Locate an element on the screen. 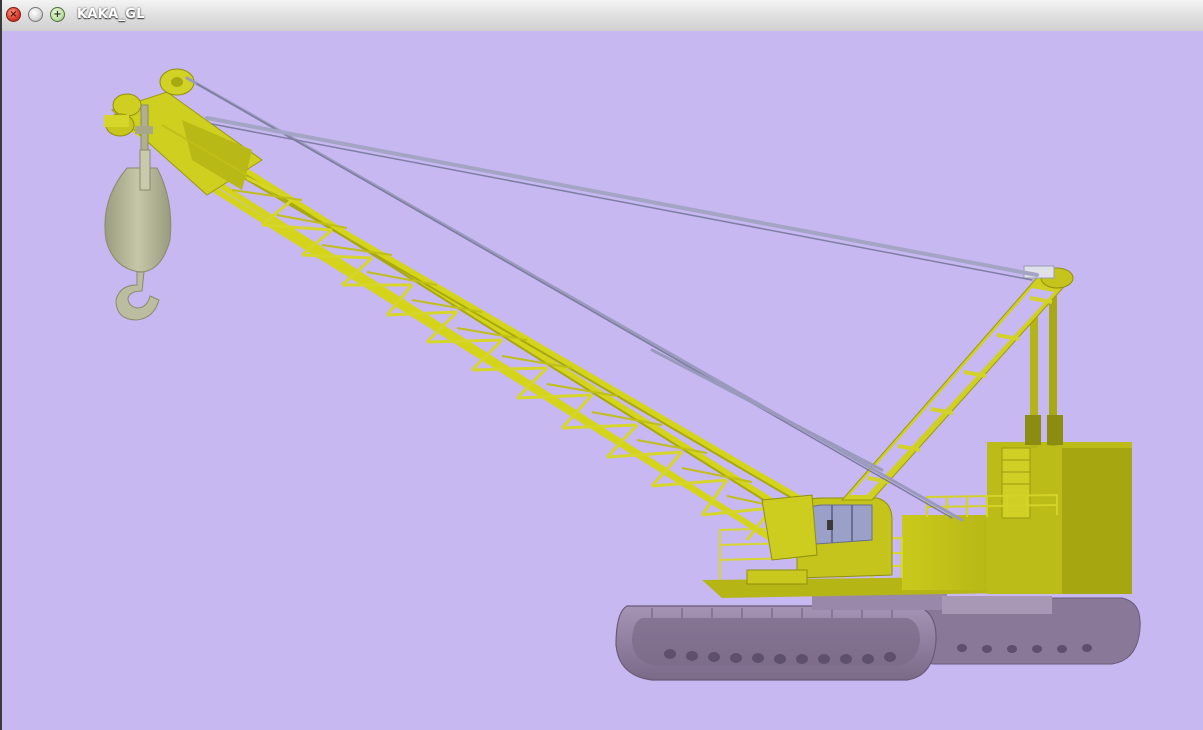  maximize-icon: + is located at coordinates (57, 14).